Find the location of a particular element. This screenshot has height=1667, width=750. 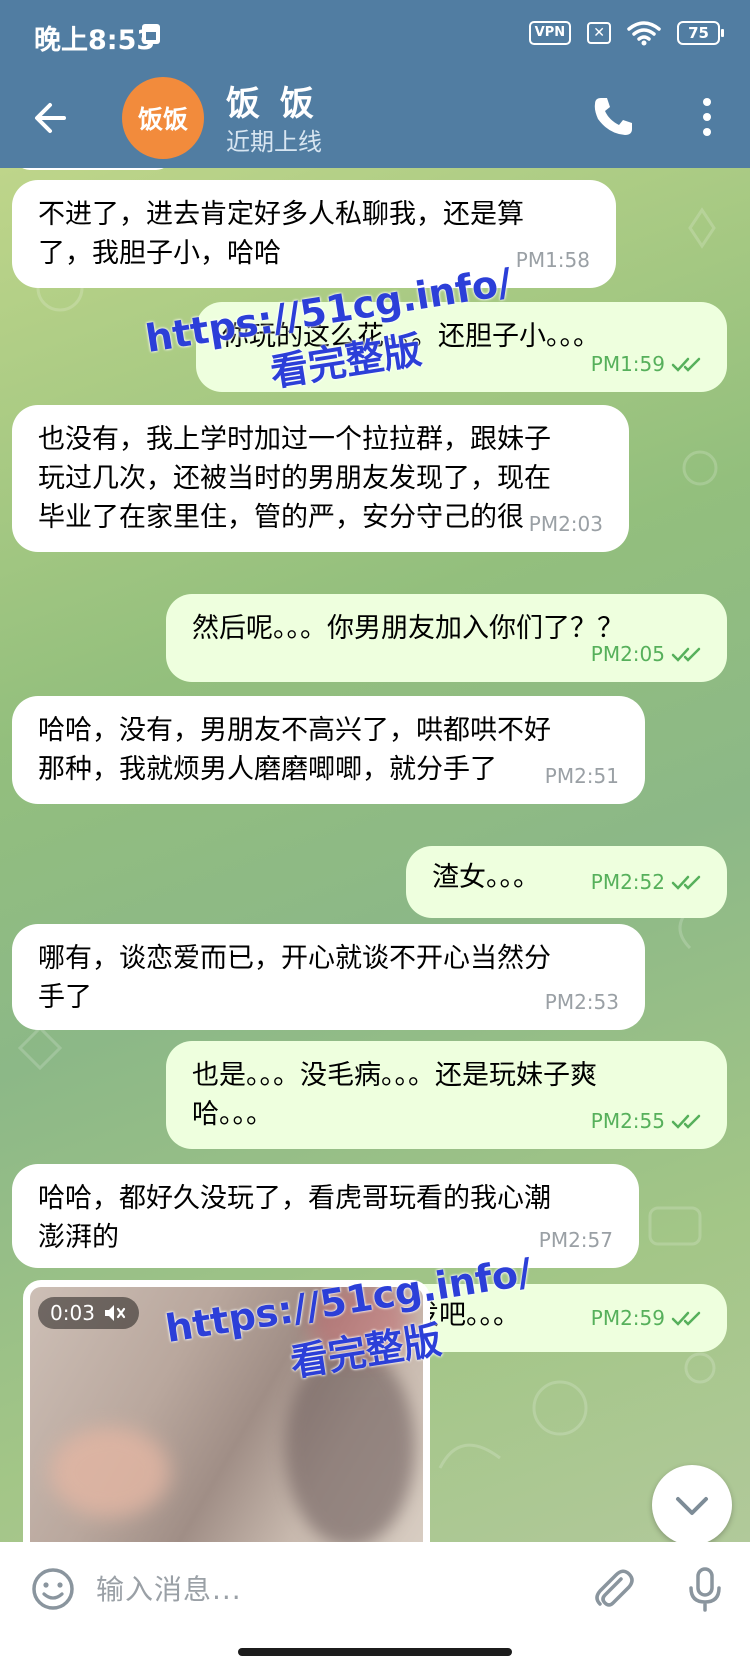

chevron-down-icon is located at coordinates (692, 1506).